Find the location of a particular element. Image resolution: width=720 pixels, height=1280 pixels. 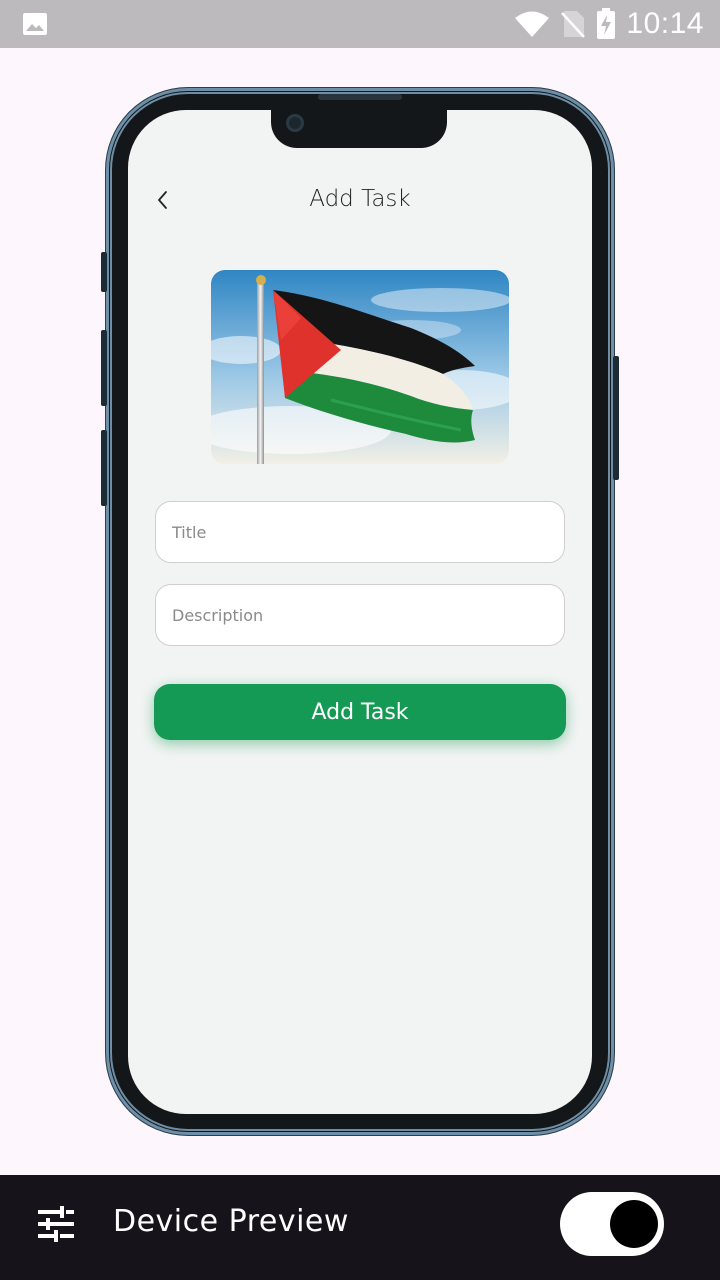

status-bar: 10:14 is located at coordinates (360, 24).